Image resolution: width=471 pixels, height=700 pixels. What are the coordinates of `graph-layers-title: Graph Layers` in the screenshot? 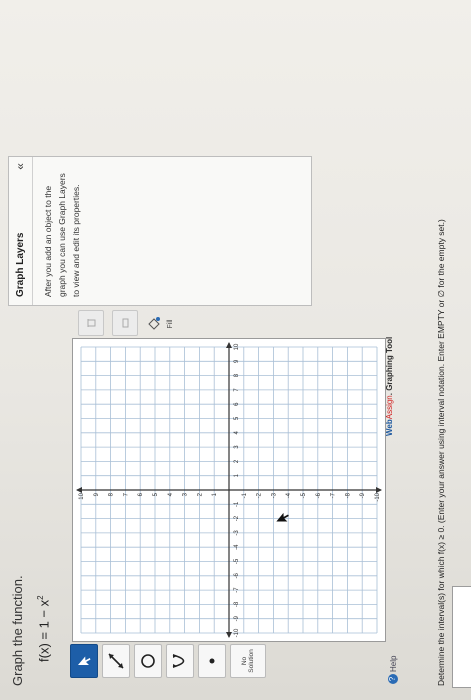 It's located at (21, 231).